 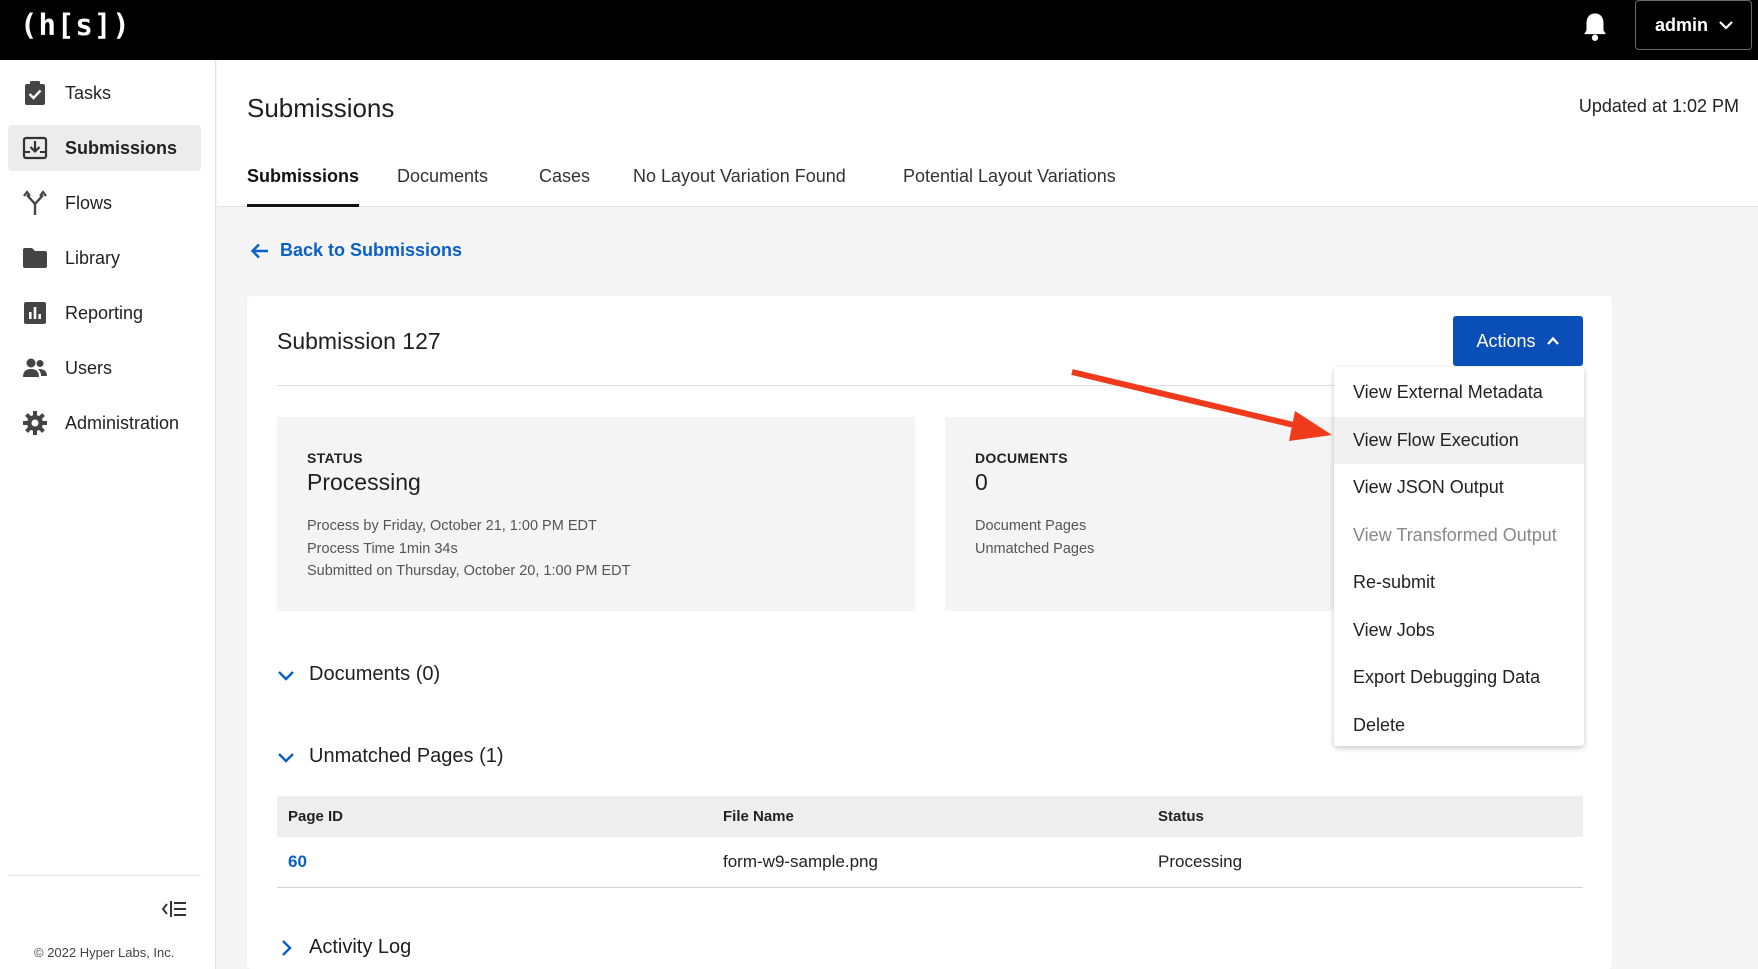 What do you see at coordinates (35, 258) in the screenshot?
I see `folder-icon` at bounding box center [35, 258].